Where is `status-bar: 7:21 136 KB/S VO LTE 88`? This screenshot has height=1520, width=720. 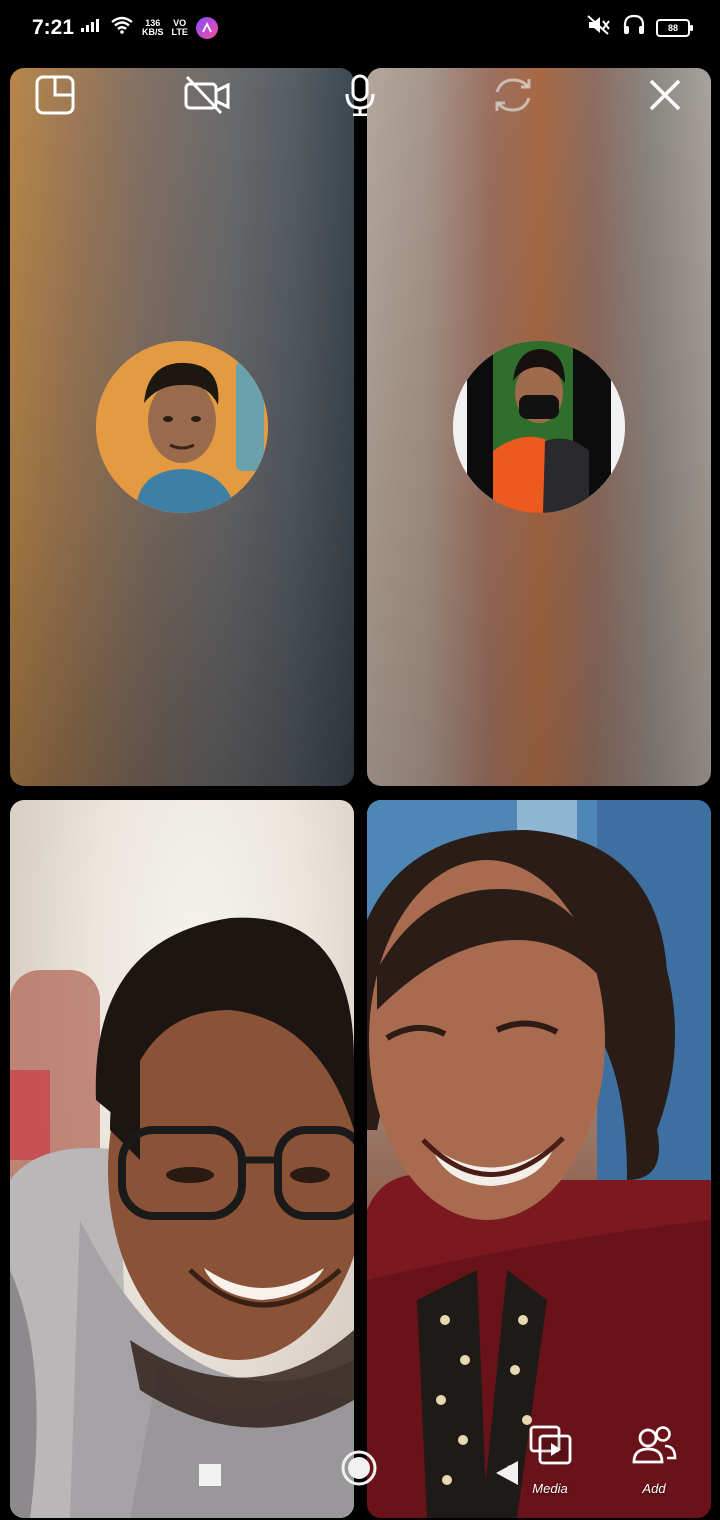 status-bar: 7:21 136 KB/S VO LTE 88 is located at coordinates (360, 30).